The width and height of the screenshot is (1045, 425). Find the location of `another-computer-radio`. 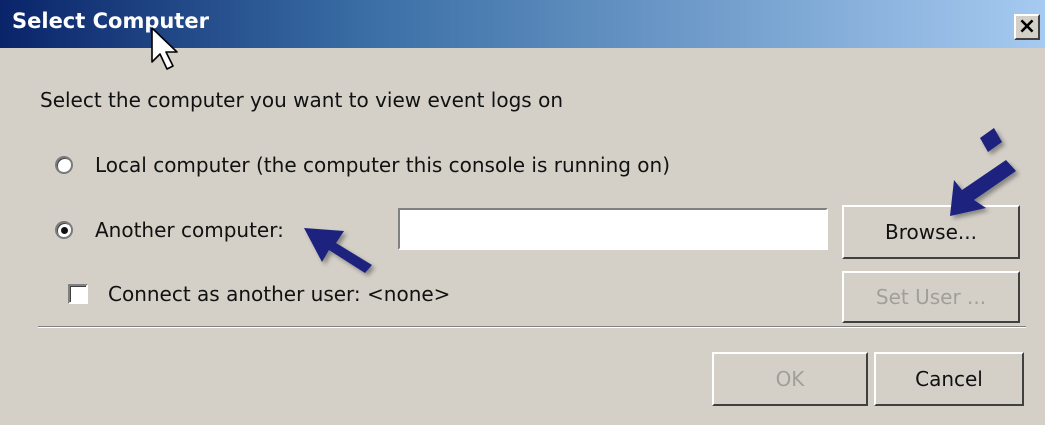

another-computer-radio is located at coordinates (64, 230).